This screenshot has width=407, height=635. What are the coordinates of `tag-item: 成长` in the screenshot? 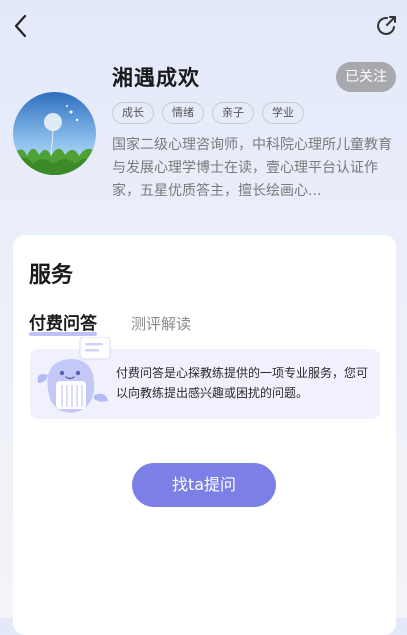 It's located at (133, 113).